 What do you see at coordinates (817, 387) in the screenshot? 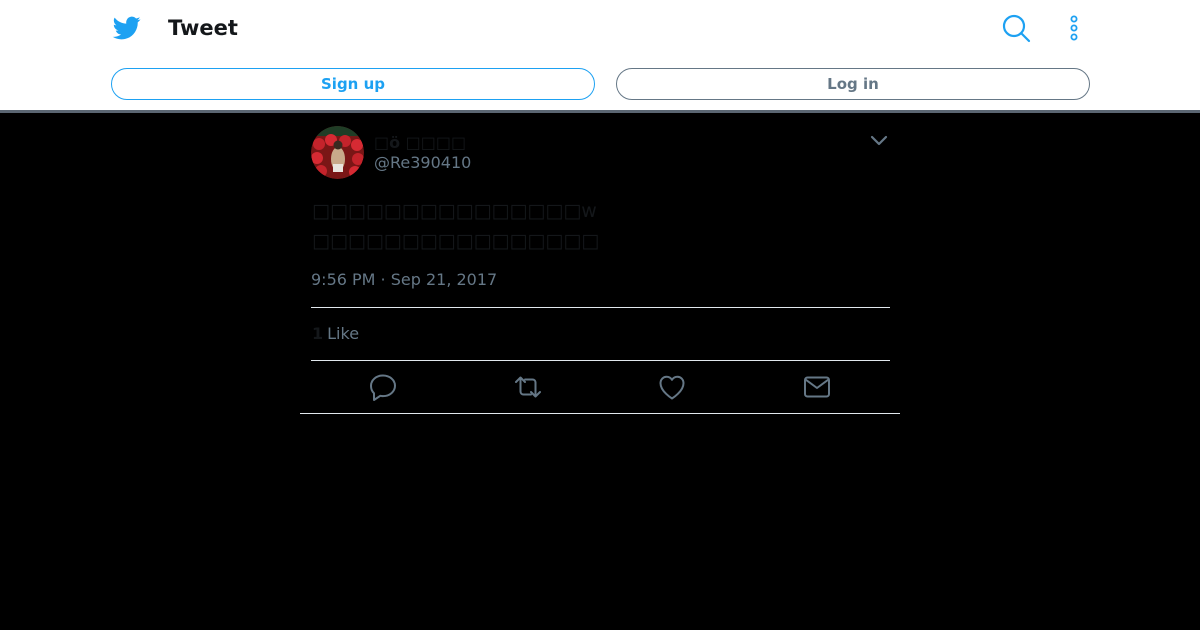
I see `direct-message-icon` at bounding box center [817, 387].